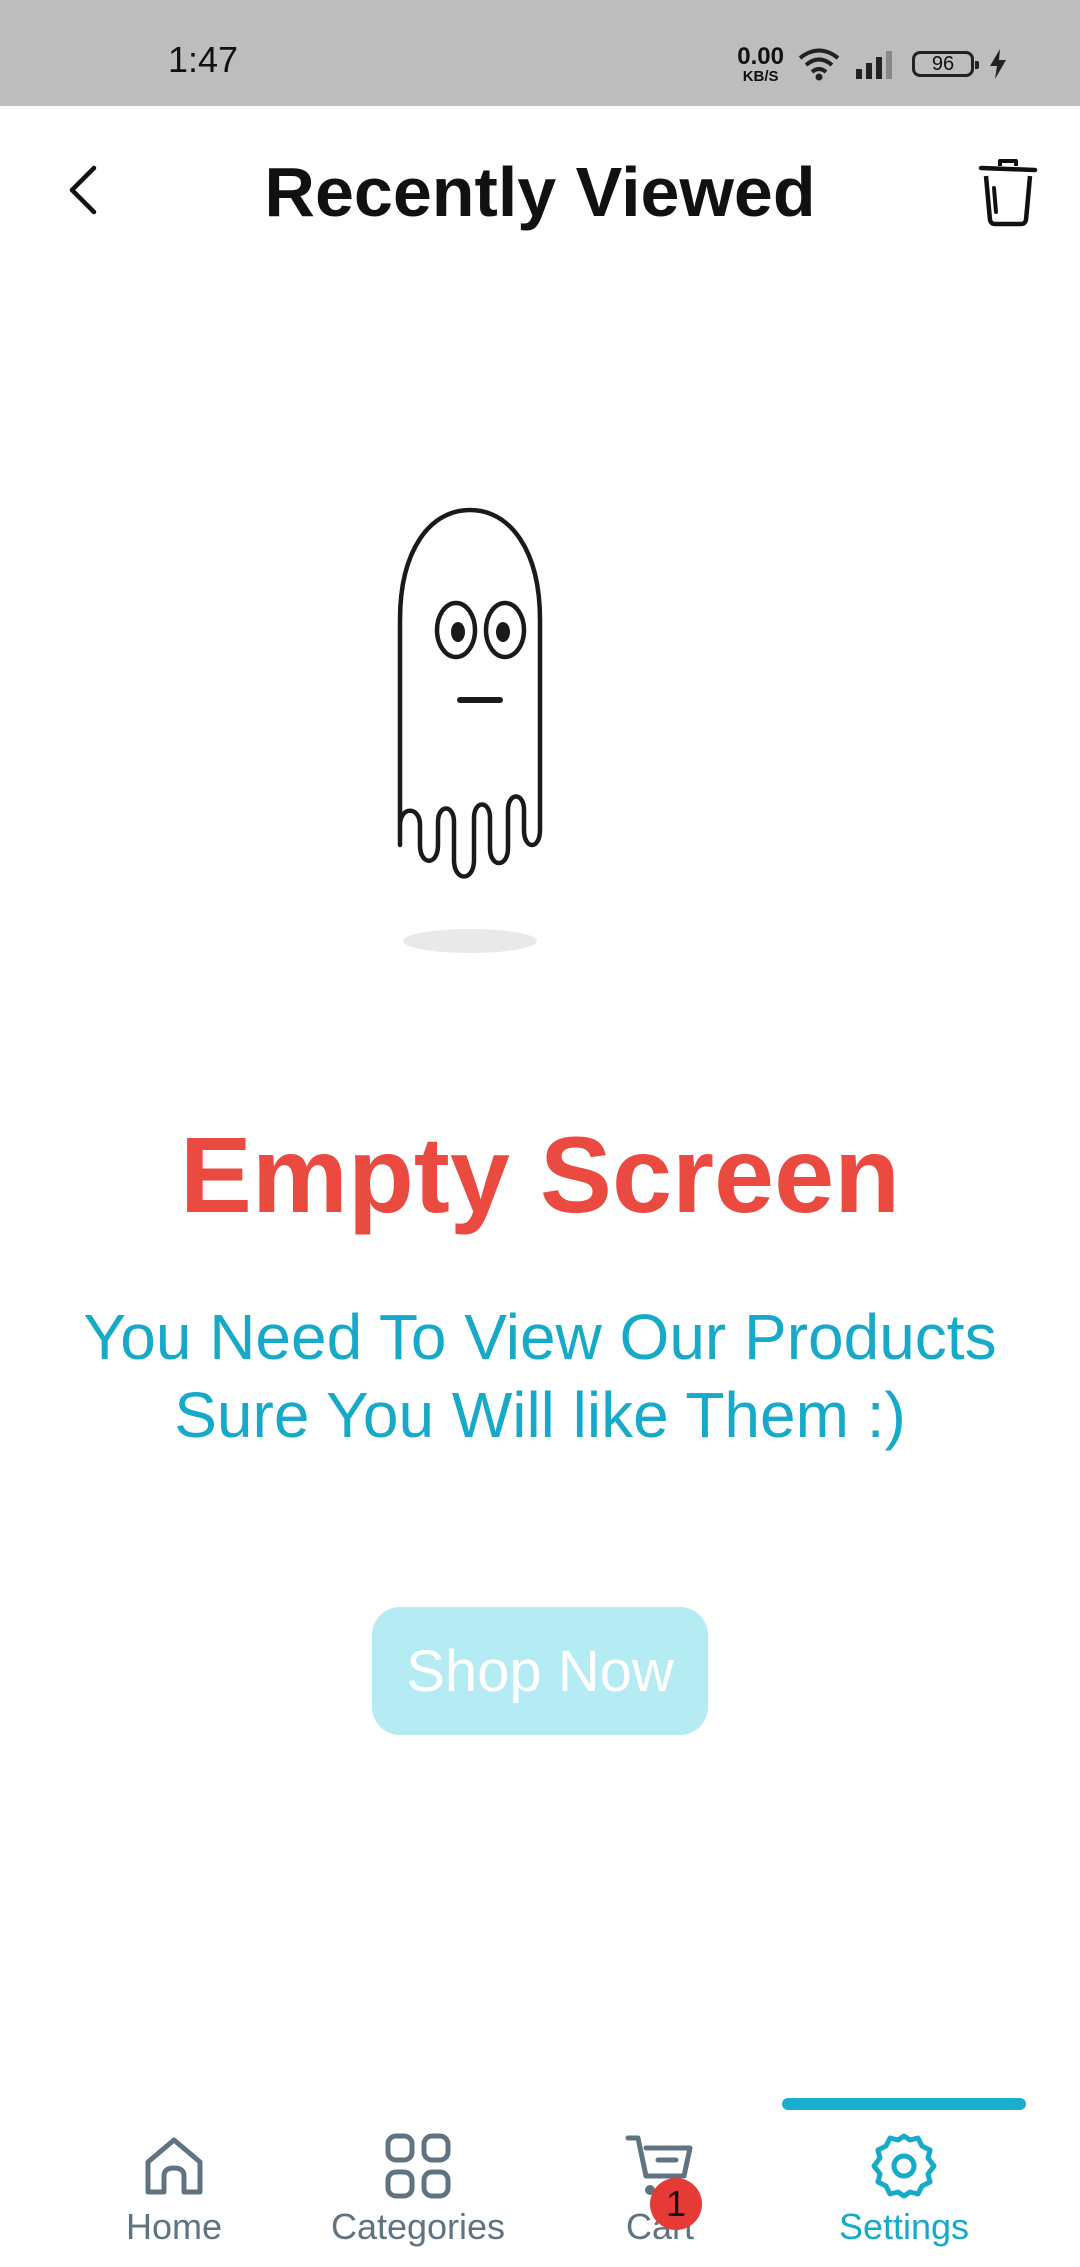  I want to click on network-speed-value: 0.00, so click(760, 56).